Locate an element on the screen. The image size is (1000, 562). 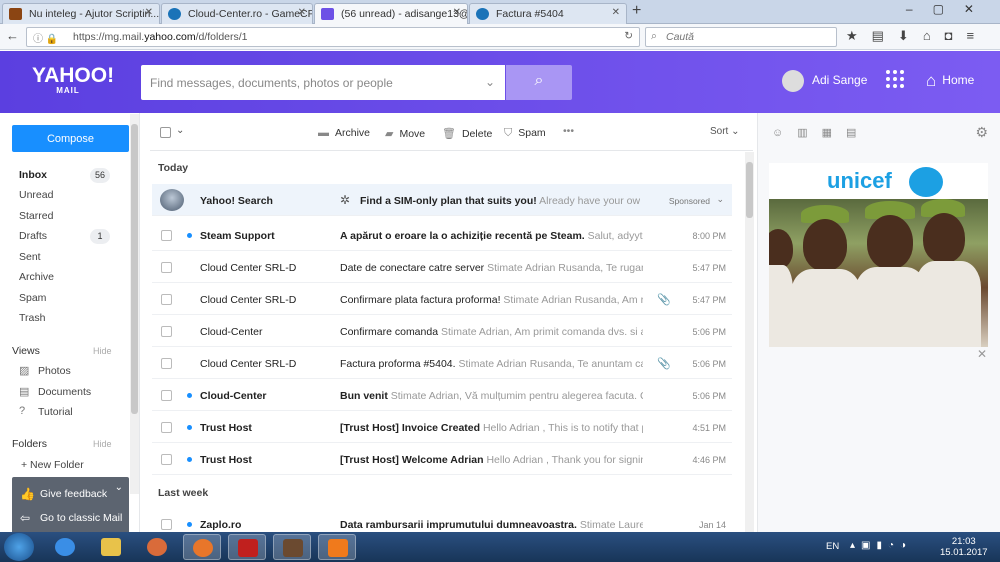
message-list-scrollbar is located at coordinates (749, 342).